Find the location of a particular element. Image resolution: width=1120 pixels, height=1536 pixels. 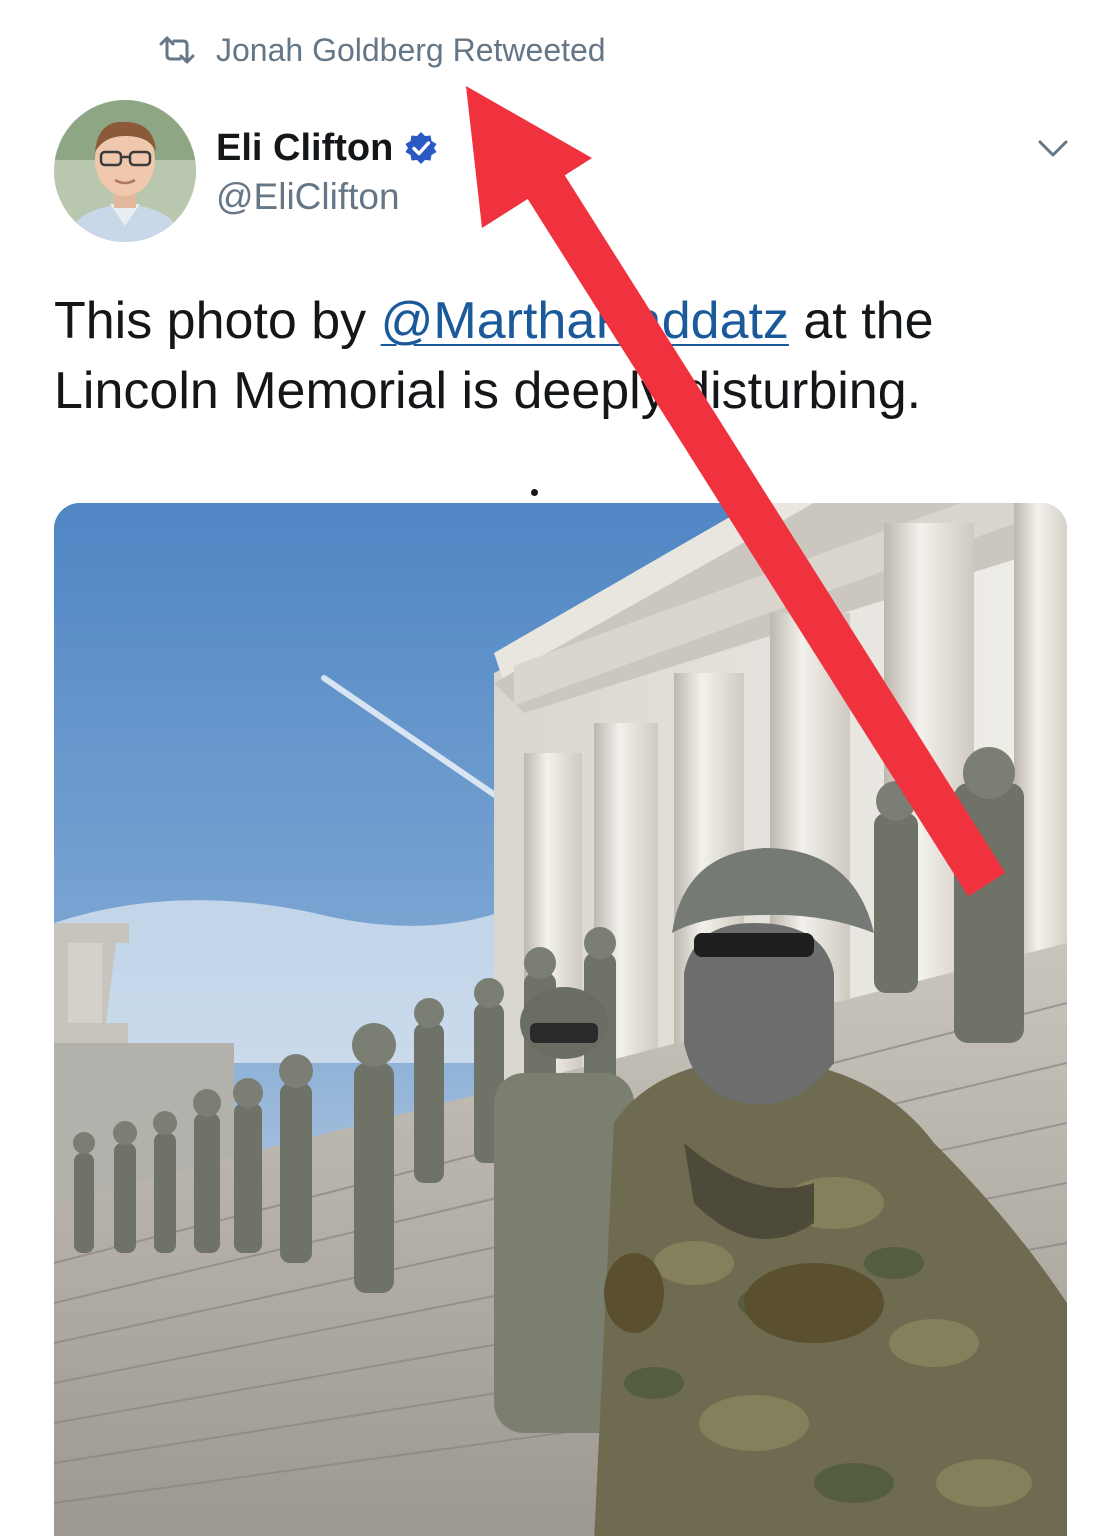

display-name: Eli Clifton is located at coordinates (304, 148).